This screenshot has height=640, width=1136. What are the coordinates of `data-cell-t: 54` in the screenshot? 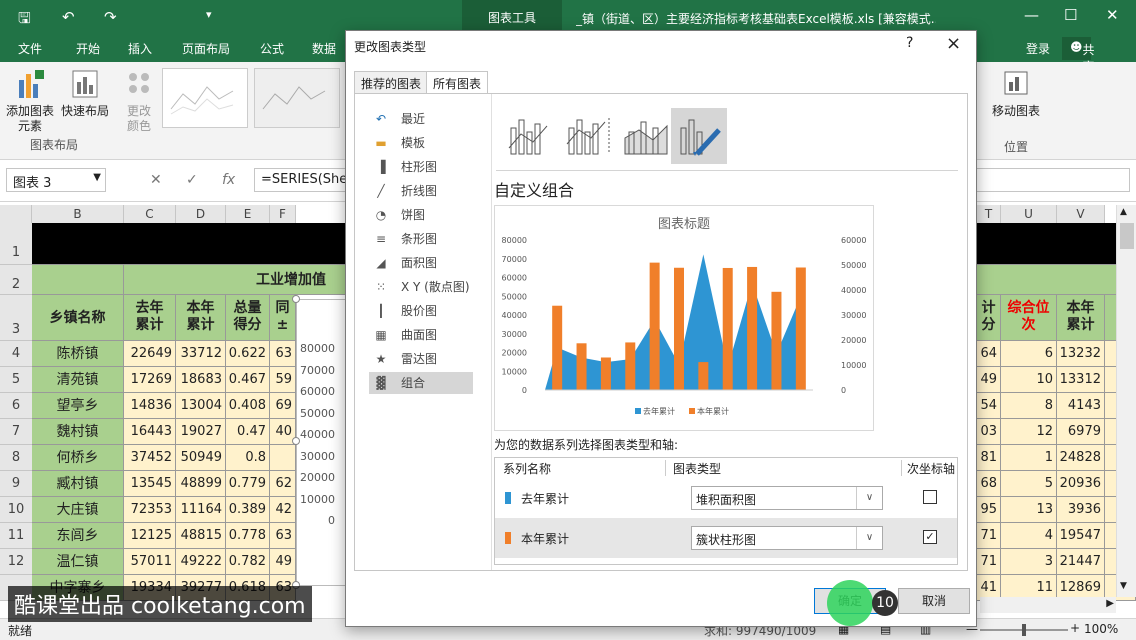 It's located at (989, 406).